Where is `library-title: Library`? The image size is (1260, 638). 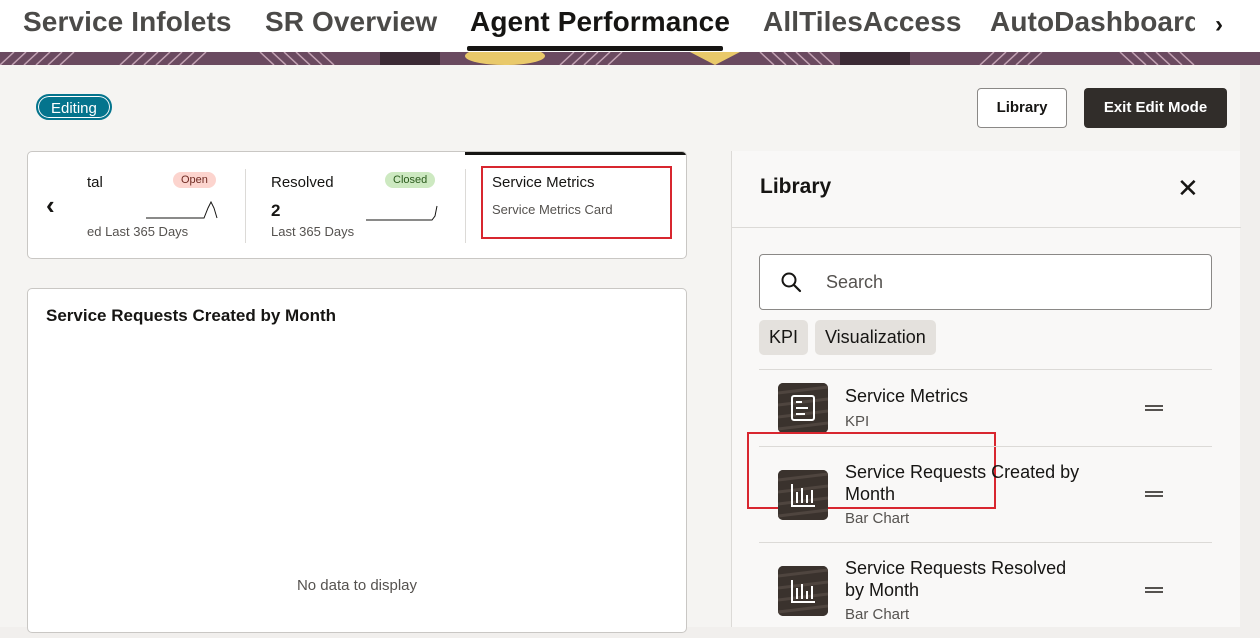
library-title: Library is located at coordinates (796, 186).